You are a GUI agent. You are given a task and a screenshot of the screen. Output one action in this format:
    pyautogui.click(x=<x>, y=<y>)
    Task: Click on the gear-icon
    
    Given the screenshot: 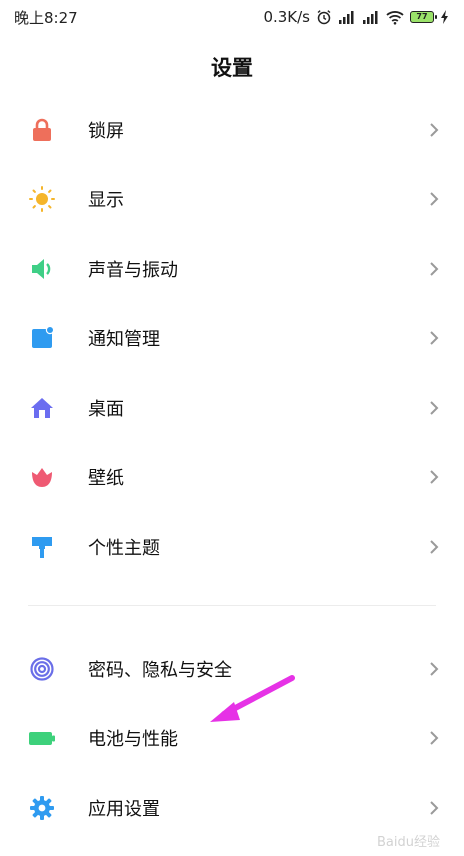 What is the action you would take?
    pyautogui.click(x=42, y=808)
    